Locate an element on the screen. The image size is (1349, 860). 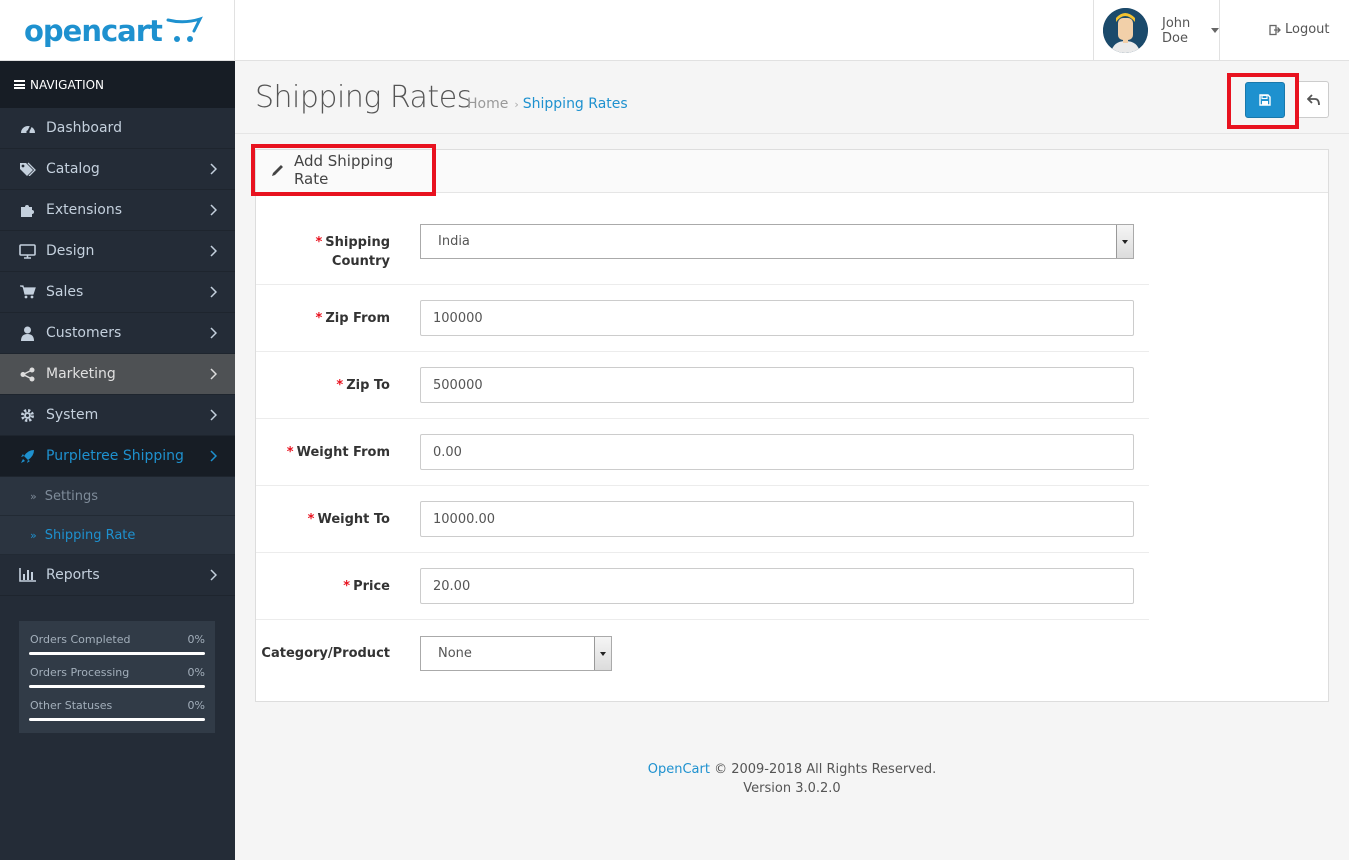
sidebar-item-customers: Customers is located at coordinates (117, 333).